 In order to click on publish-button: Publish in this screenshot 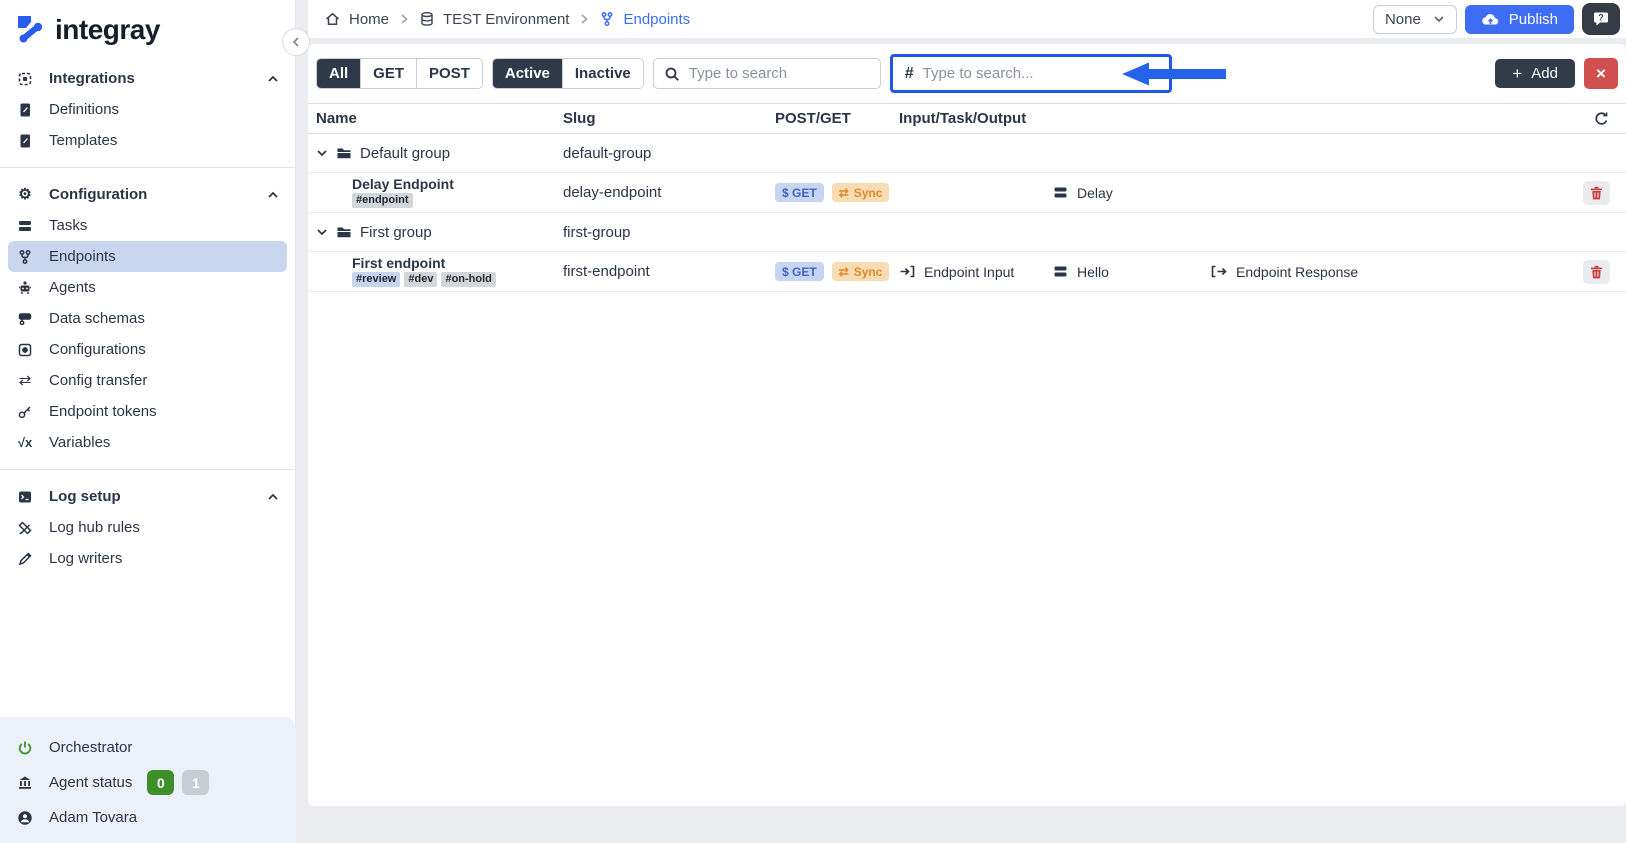, I will do `click(1519, 19)`.